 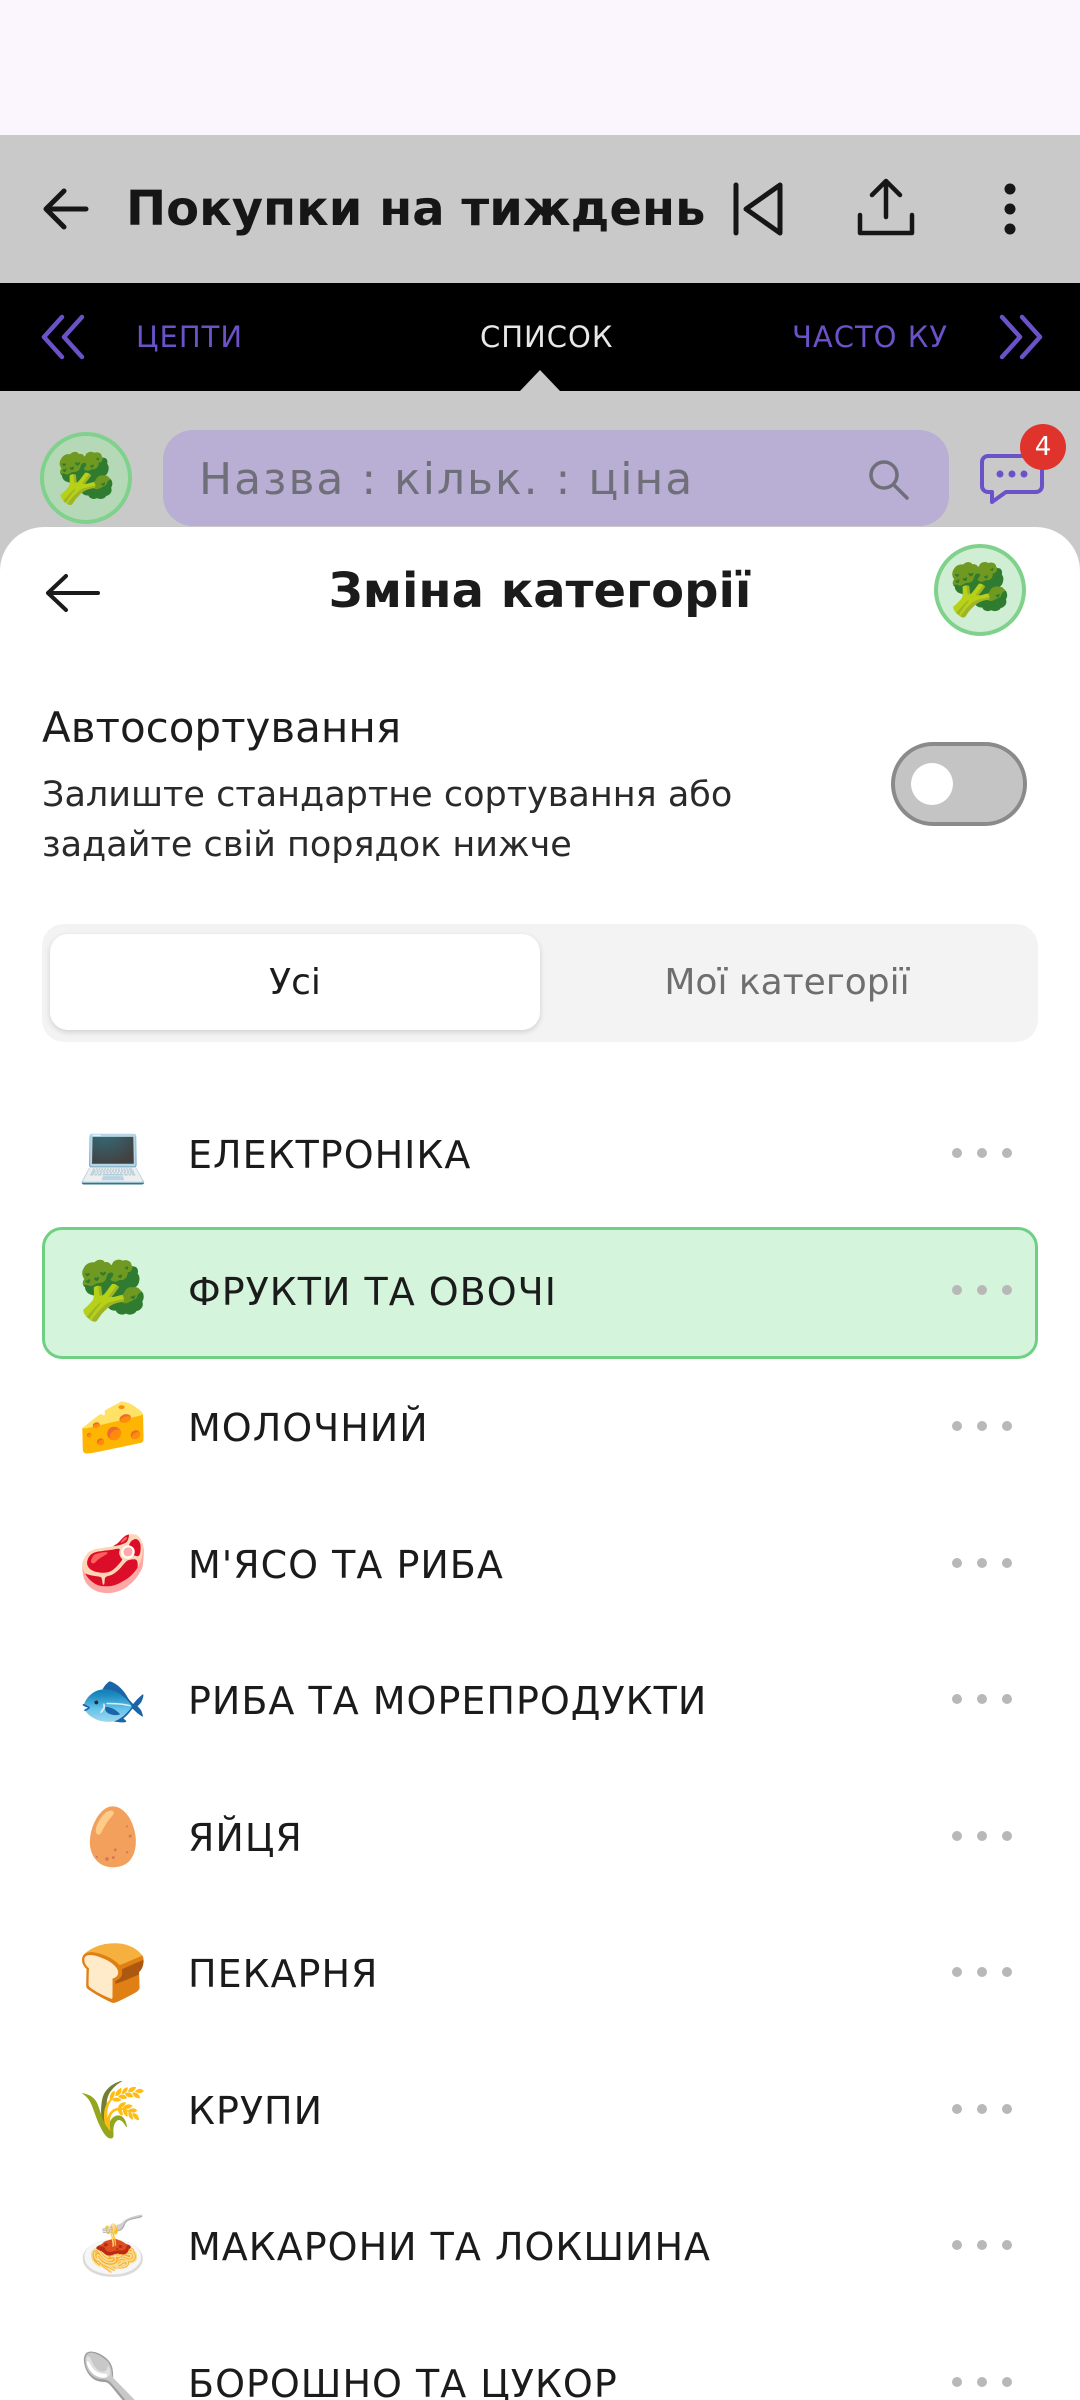 I want to click on grain-icon: 🌾, so click(x=113, y=2110).